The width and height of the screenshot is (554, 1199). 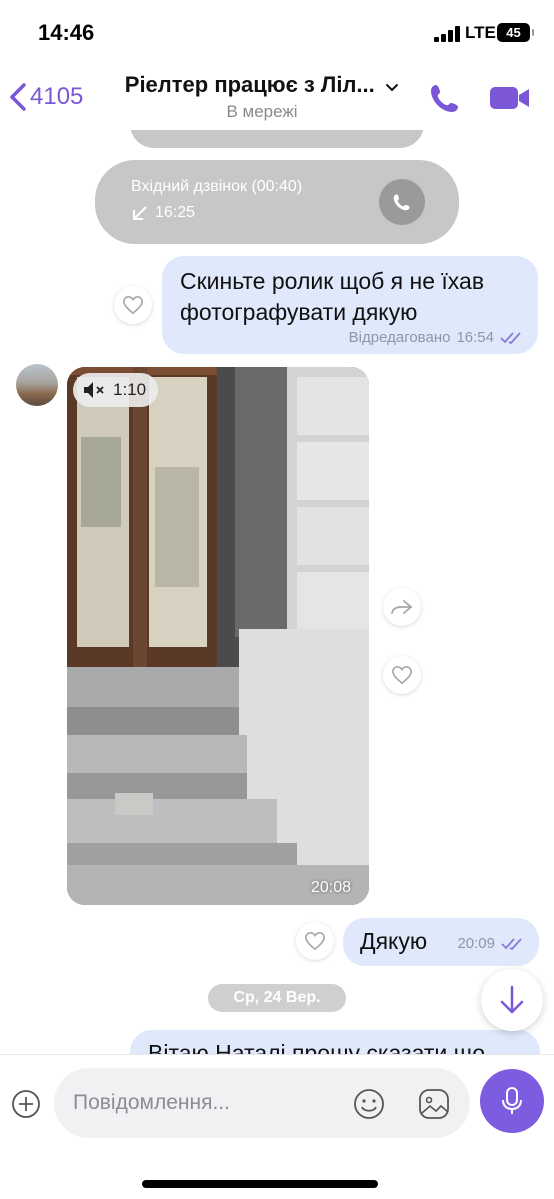 What do you see at coordinates (447, 34) in the screenshot?
I see `signal-icon` at bounding box center [447, 34].